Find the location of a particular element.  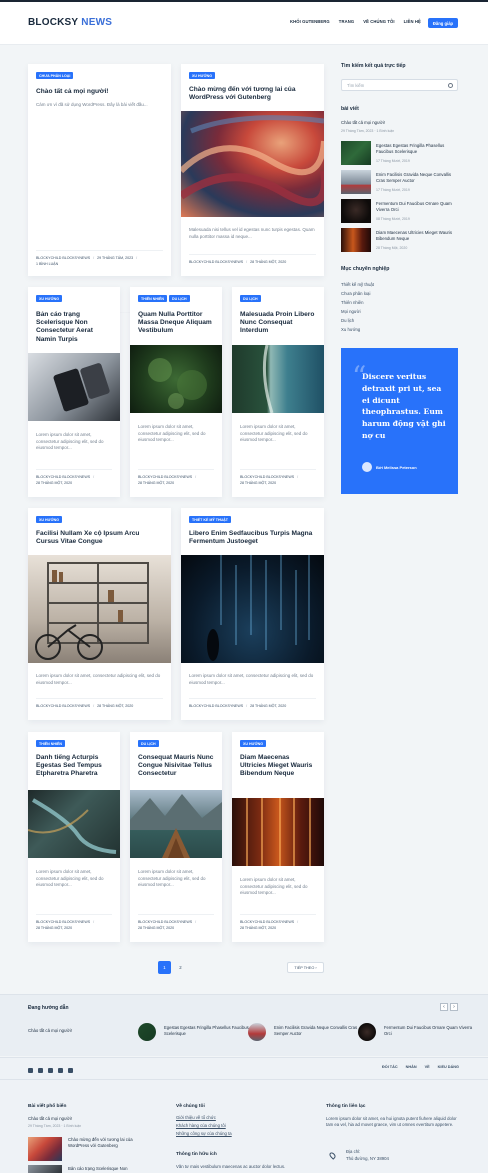

post-tag: CHƯA PHÂN LOẠI is located at coordinates (55, 75).